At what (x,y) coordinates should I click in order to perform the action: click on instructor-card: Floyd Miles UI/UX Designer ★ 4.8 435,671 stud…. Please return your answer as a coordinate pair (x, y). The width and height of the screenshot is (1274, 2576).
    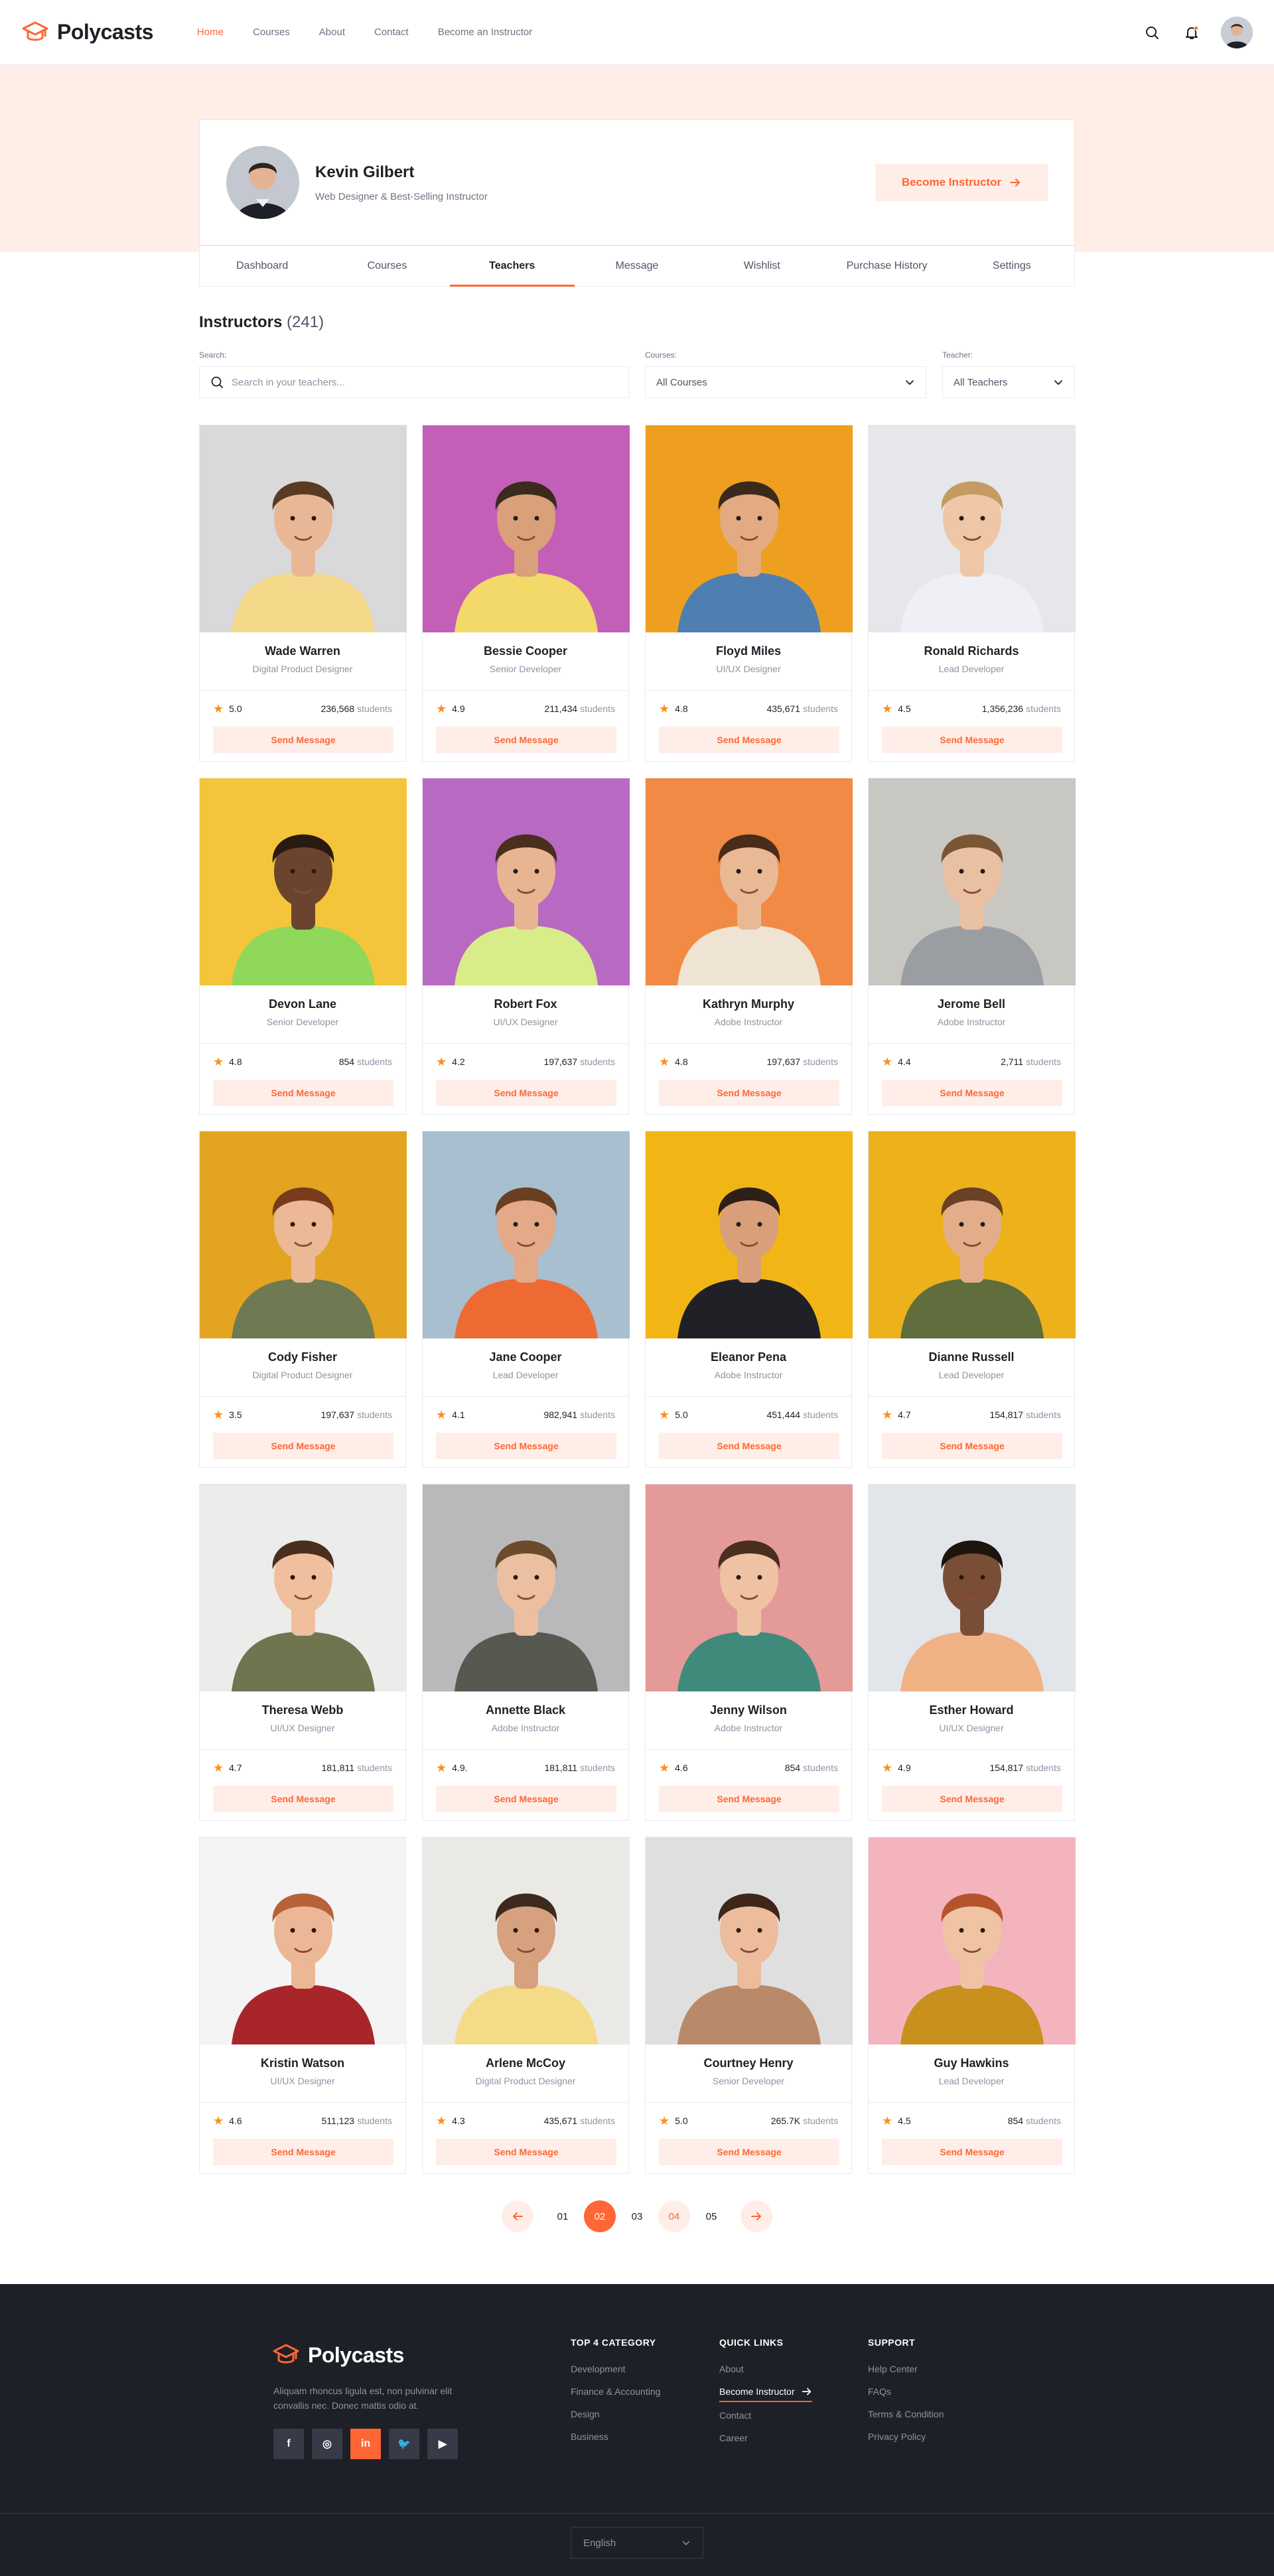
    Looking at the image, I should click on (749, 593).